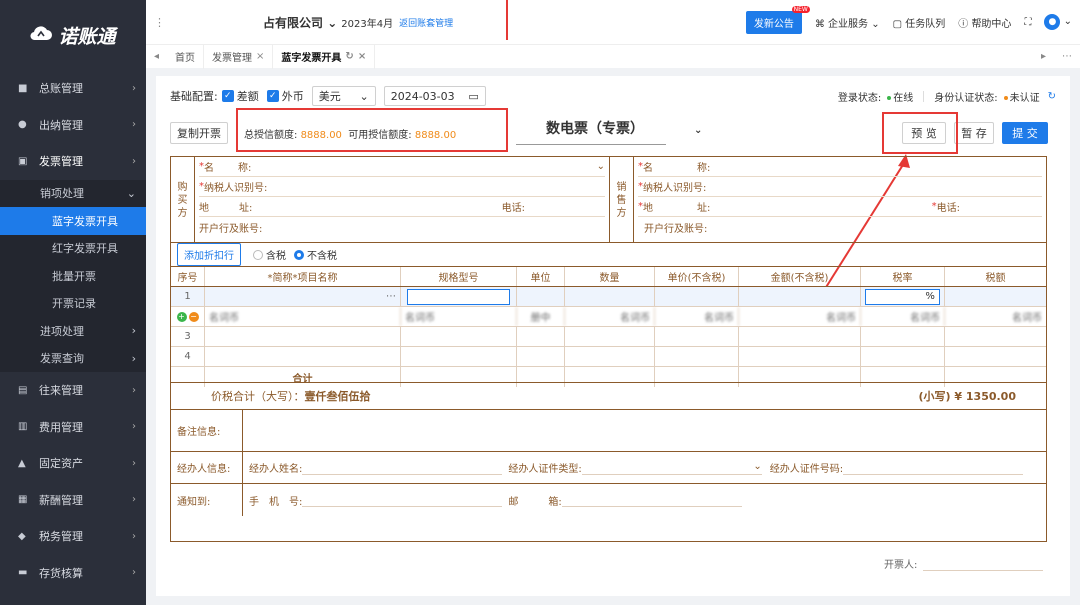  I want to click on submit-button: 提 交, so click(1025, 133).